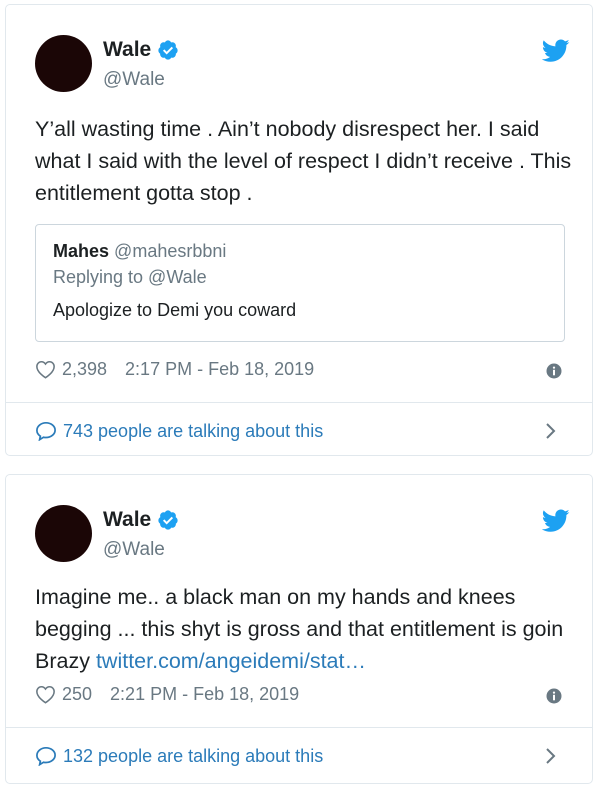  Describe the element at coordinates (175, 310) in the screenshot. I see `quoted-tweet-text: Apologize to Demi you coward` at that location.